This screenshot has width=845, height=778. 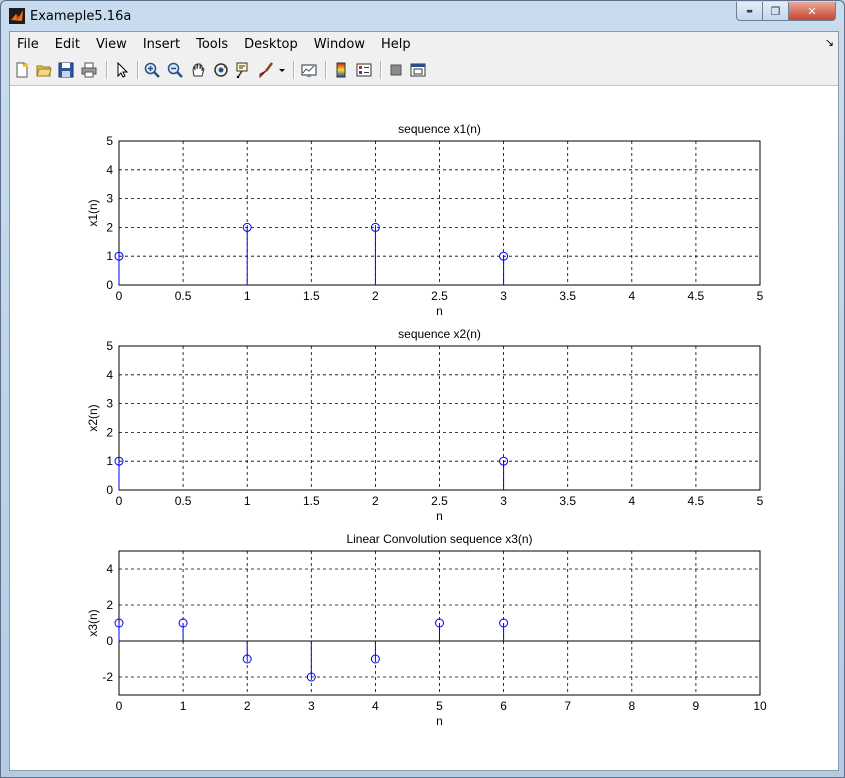 I want to click on chart-title: sequence x2(n), so click(x=439, y=334).